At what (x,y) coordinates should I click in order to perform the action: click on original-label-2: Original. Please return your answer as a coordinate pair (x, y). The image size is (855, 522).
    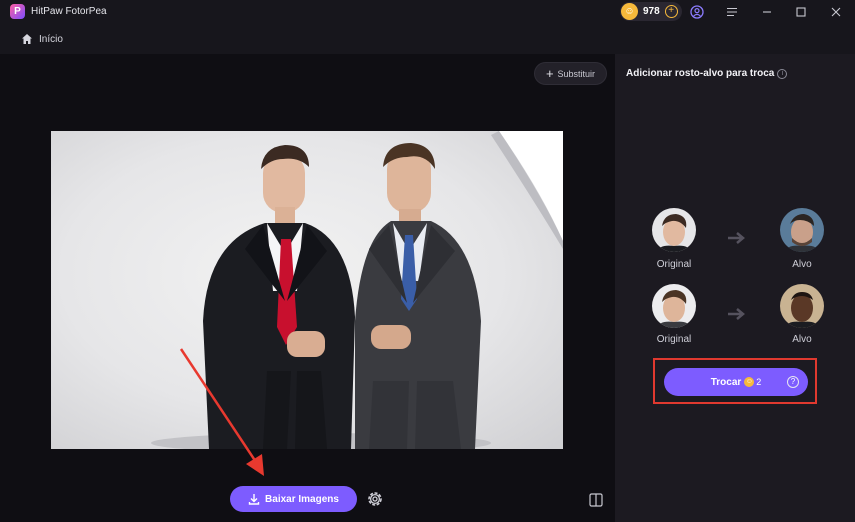
    Looking at the image, I should click on (674, 339).